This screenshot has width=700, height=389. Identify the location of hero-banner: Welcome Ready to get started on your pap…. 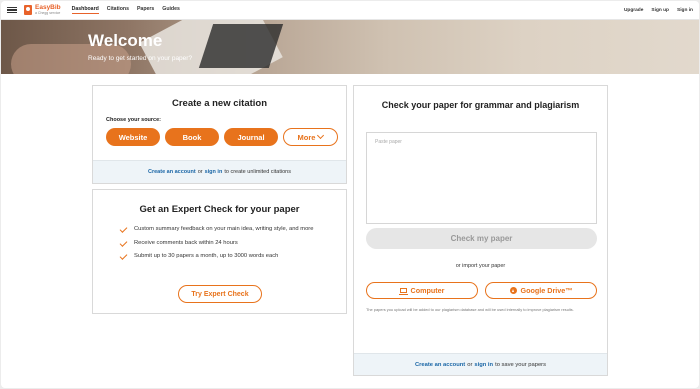
(350, 47).